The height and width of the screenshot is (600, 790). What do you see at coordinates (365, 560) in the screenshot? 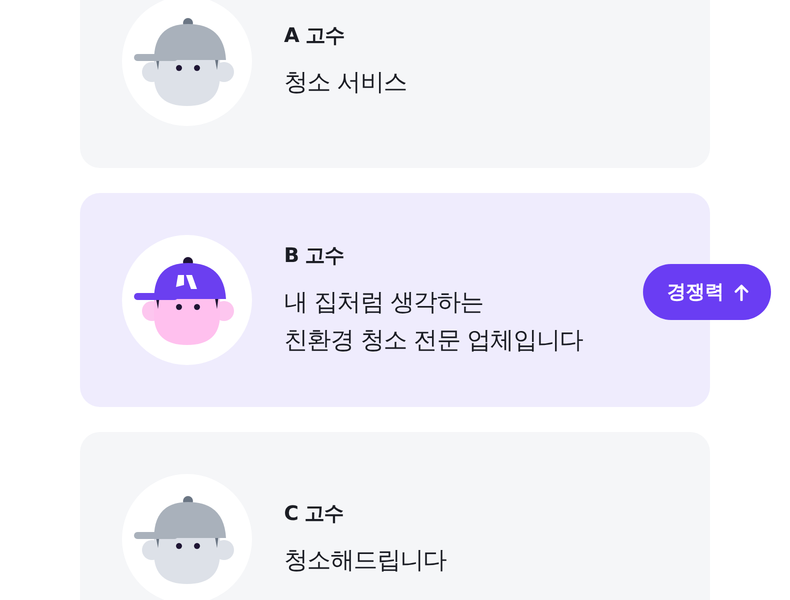
I see `expert-description: 청소해드립니다` at bounding box center [365, 560].